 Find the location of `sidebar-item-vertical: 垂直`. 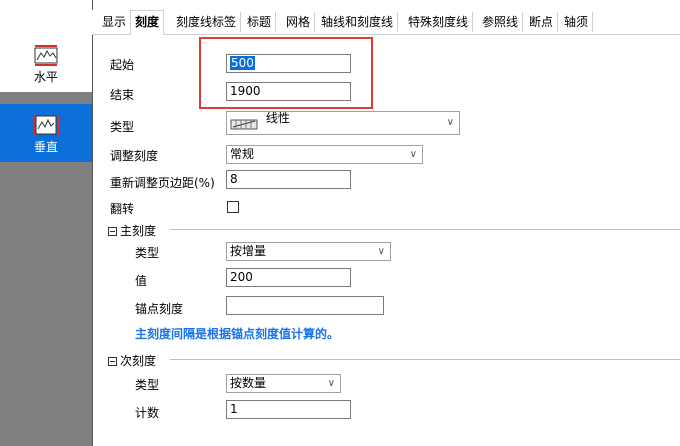

sidebar-item-vertical: 垂直 is located at coordinates (46, 133).